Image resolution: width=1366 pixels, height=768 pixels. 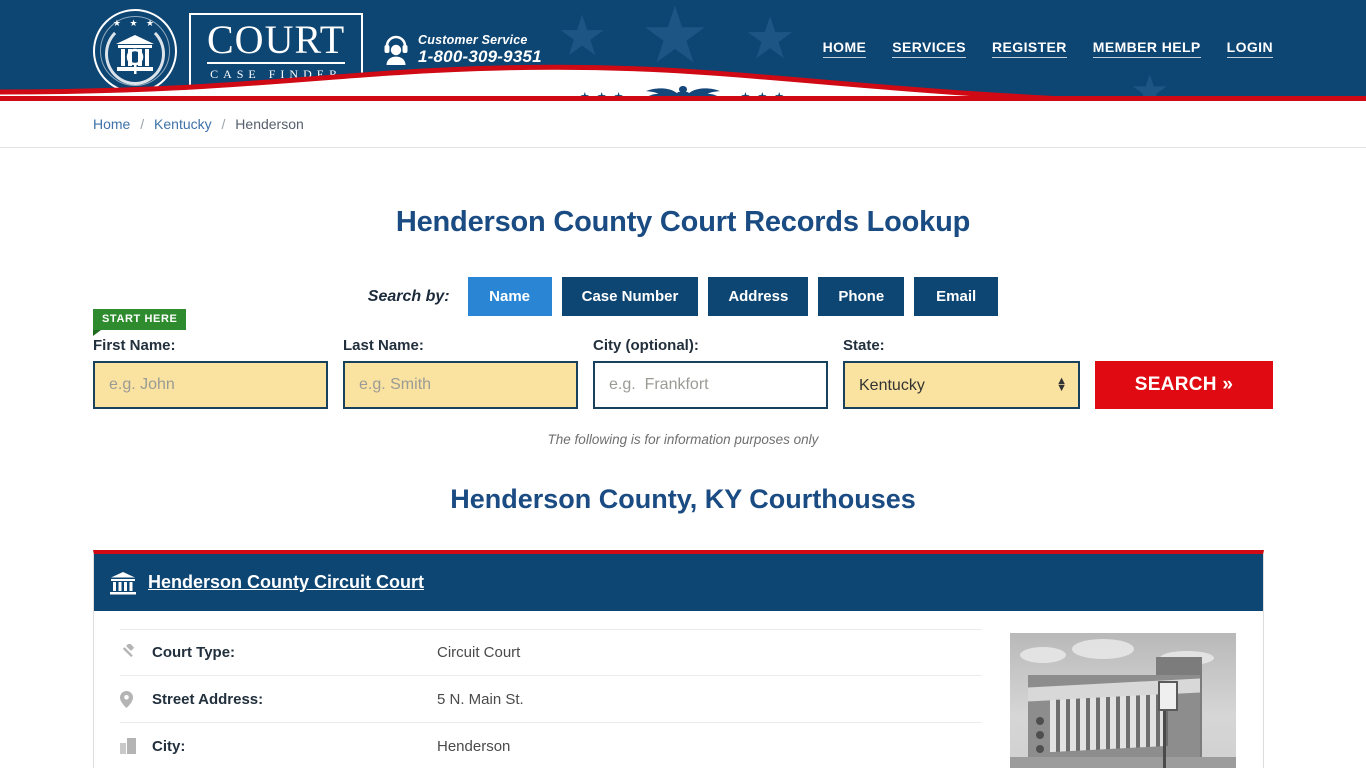 I want to click on city-field-group: City (optional):, so click(x=710, y=373).